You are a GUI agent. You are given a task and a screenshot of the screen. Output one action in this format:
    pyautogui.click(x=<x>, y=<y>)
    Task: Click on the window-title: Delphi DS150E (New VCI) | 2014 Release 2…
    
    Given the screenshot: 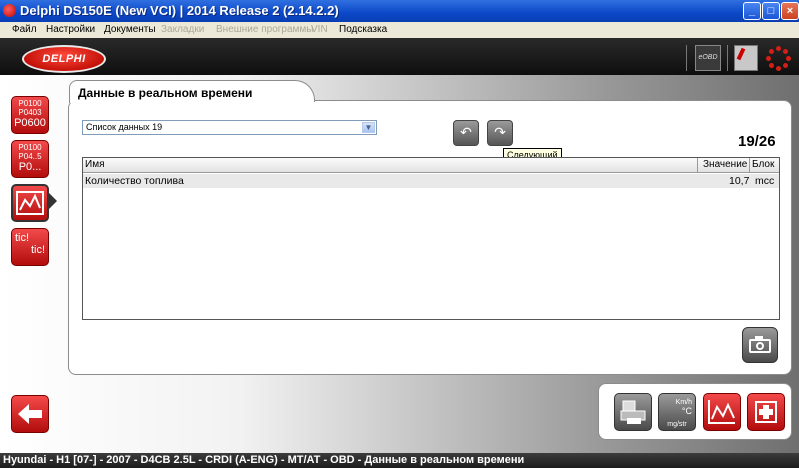 What is the action you would take?
    pyautogui.click(x=179, y=10)
    